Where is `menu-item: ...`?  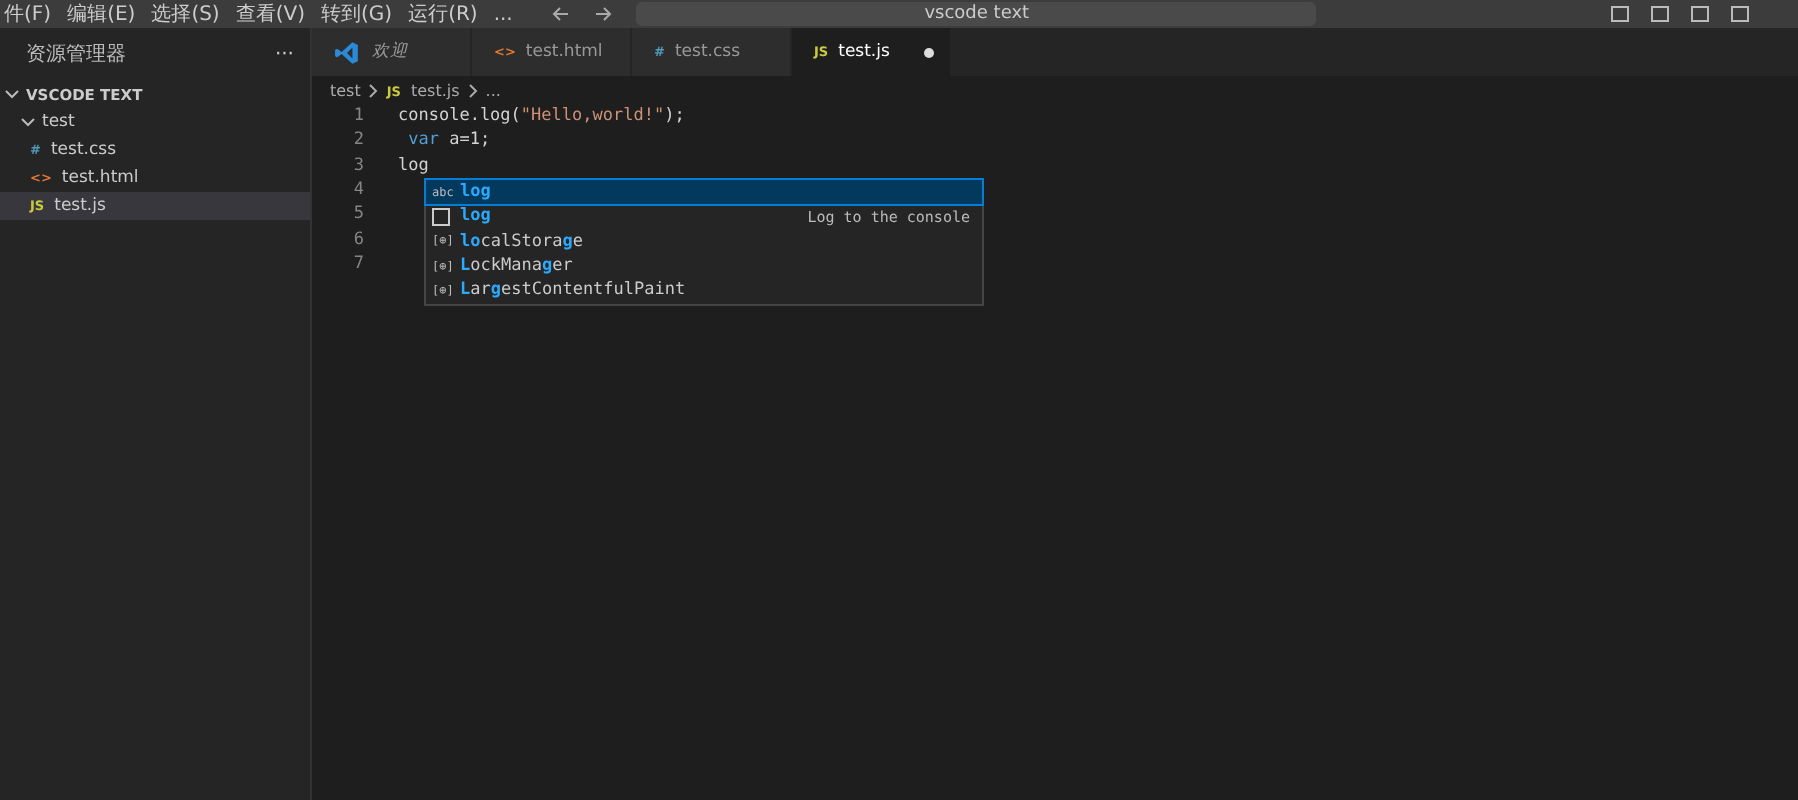 menu-item: ... is located at coordinates (503, 14).